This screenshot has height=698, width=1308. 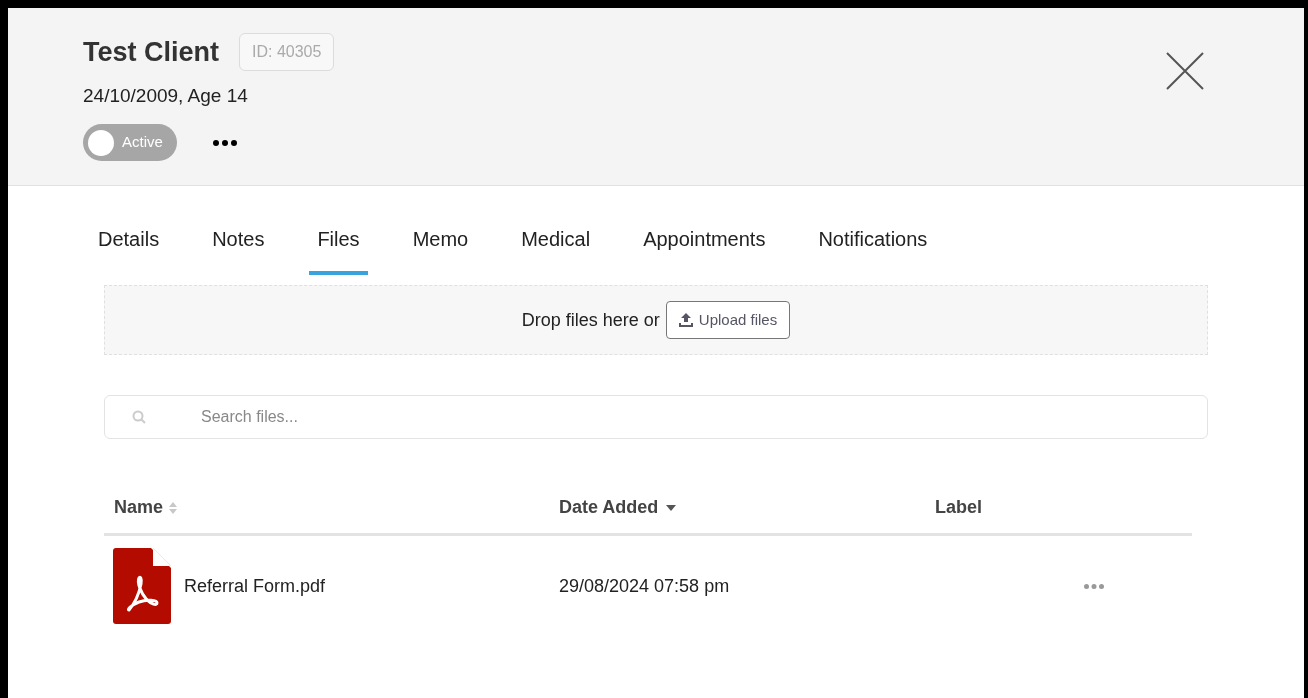 What do you see at coordinates (704, 249) in the screenshot?
I see `tab: Appointments` at bounding box center [704, 249].